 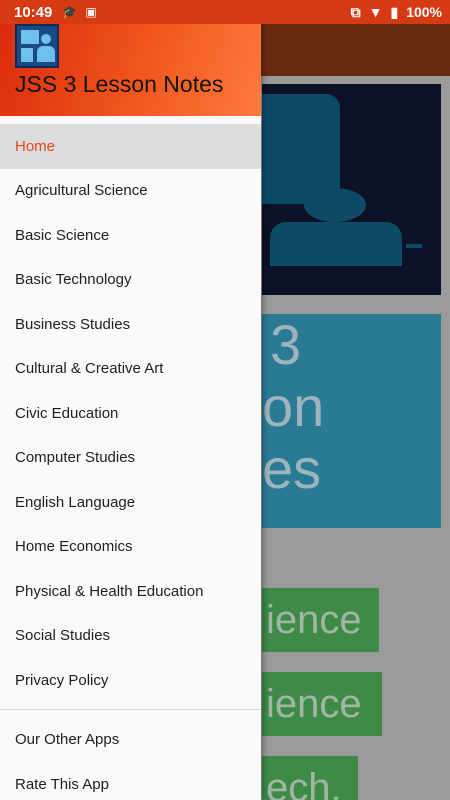 I want to click on nav-item-computer-studies: Computer Studies, so click(x=130, y=458).